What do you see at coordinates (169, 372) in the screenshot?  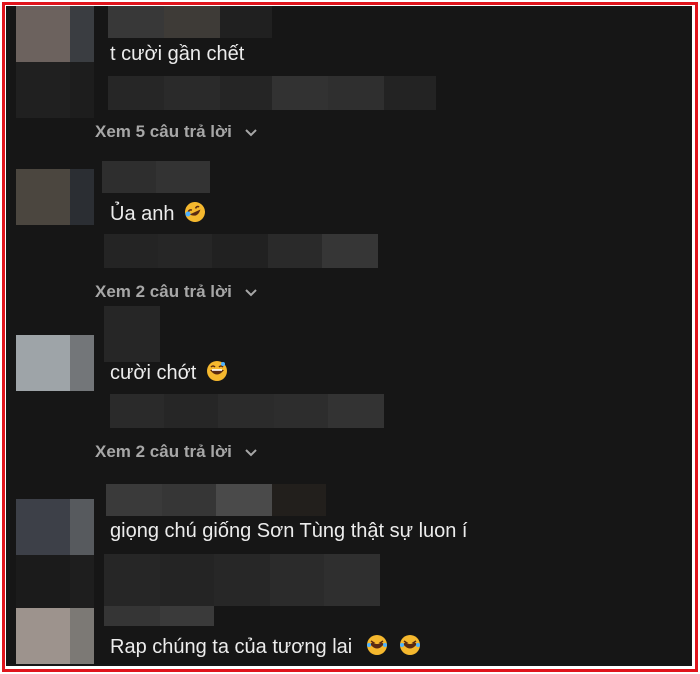 I see `comment-text: cười chớt` at bounding box center [169, 372].